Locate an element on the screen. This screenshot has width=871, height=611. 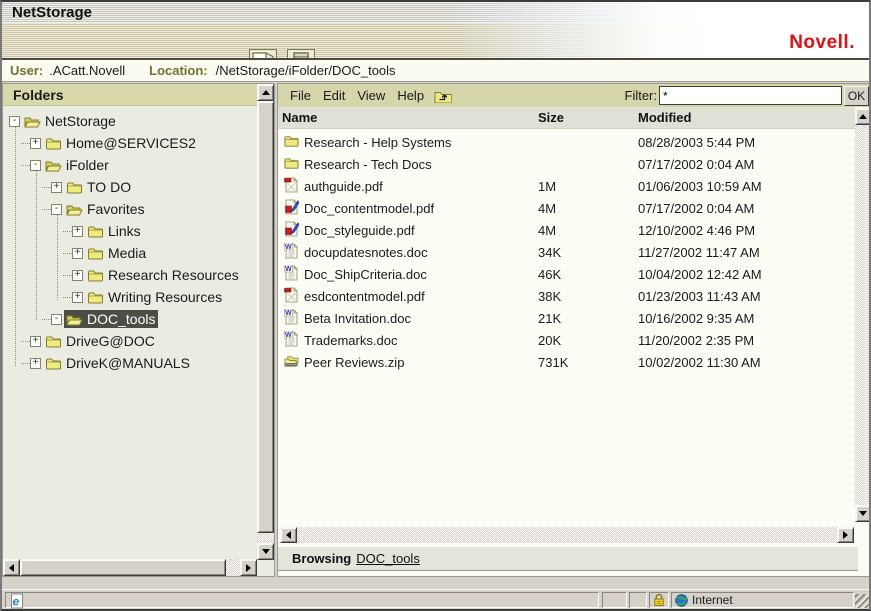
sidebar-item-media: + Media is located at coordinates (130, 253).